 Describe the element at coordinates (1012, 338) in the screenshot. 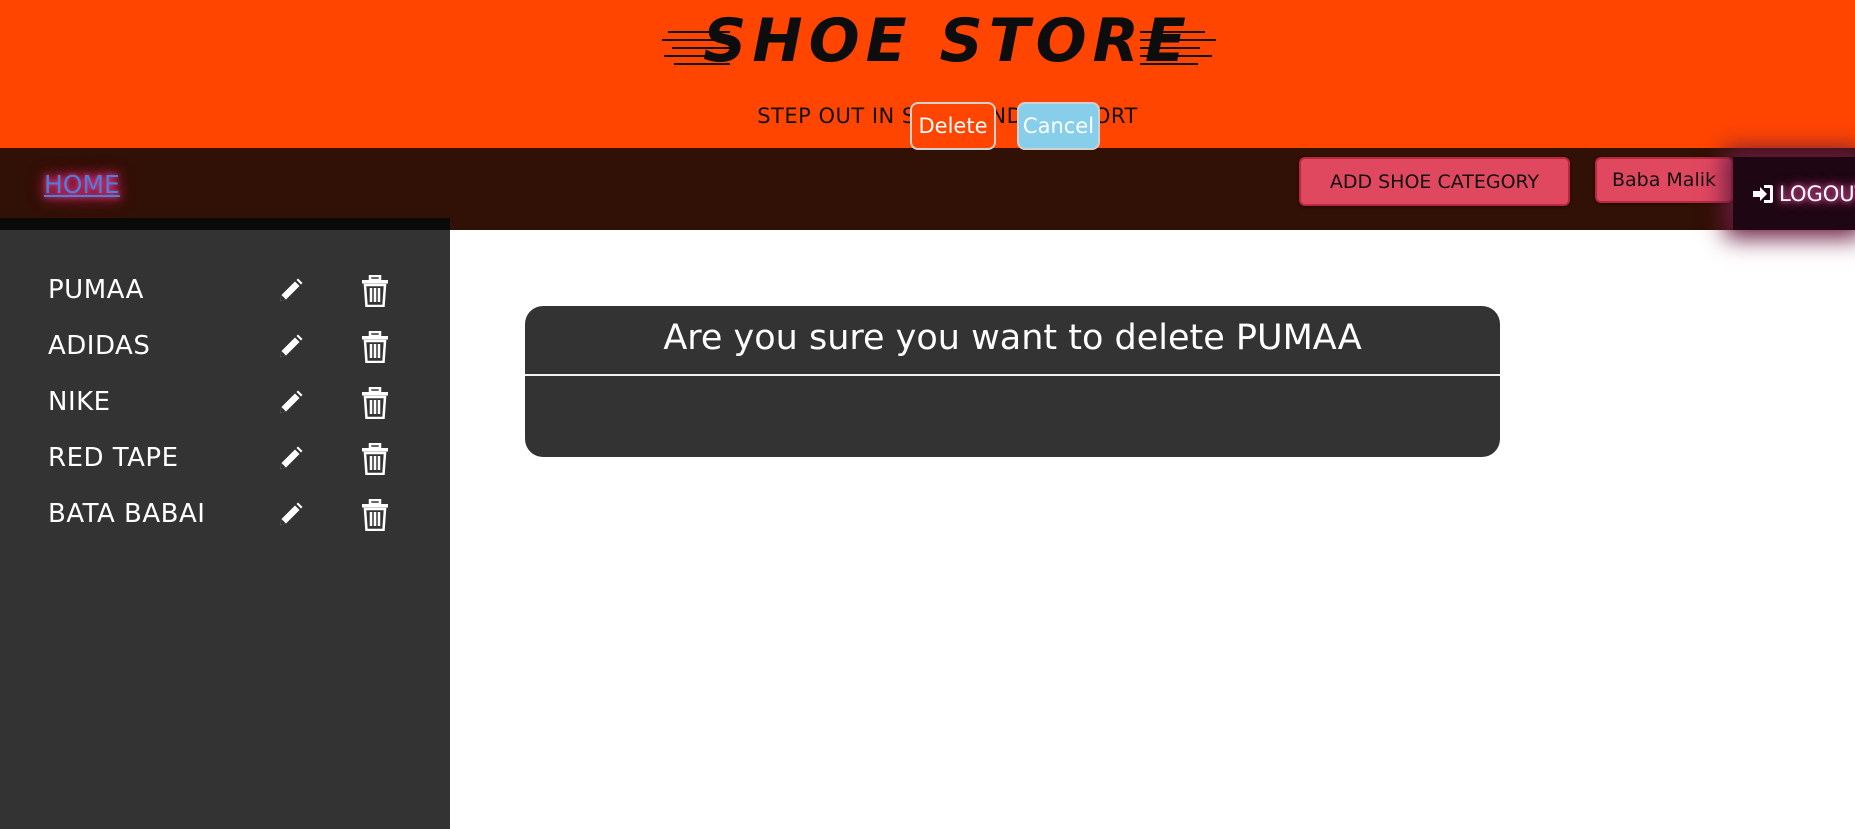

I see `dialog-message: Are you sure you want to delete PUMAA` at that location.